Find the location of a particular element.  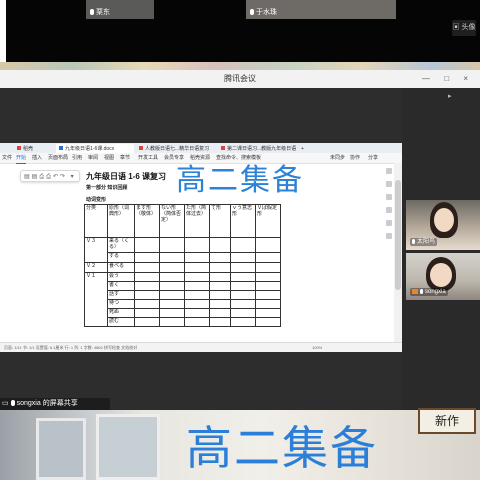

new-tab-button: + is located at coordinates (305, 148).